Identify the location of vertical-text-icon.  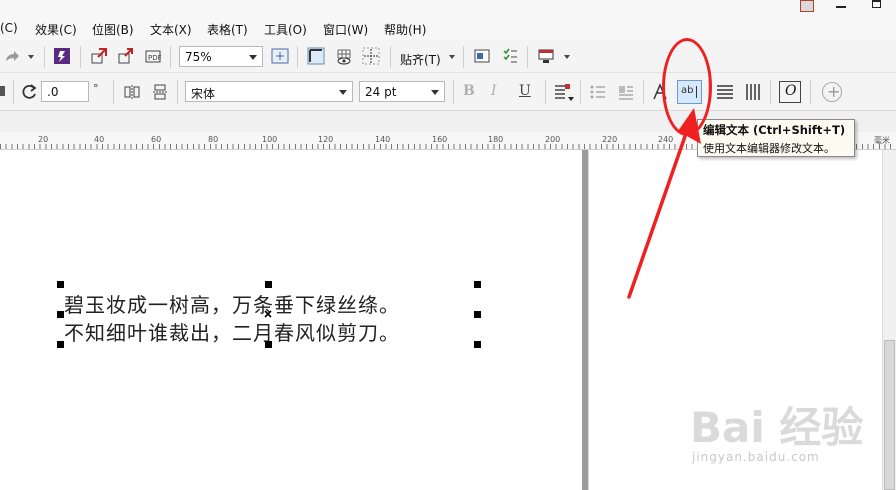
(753, 92).